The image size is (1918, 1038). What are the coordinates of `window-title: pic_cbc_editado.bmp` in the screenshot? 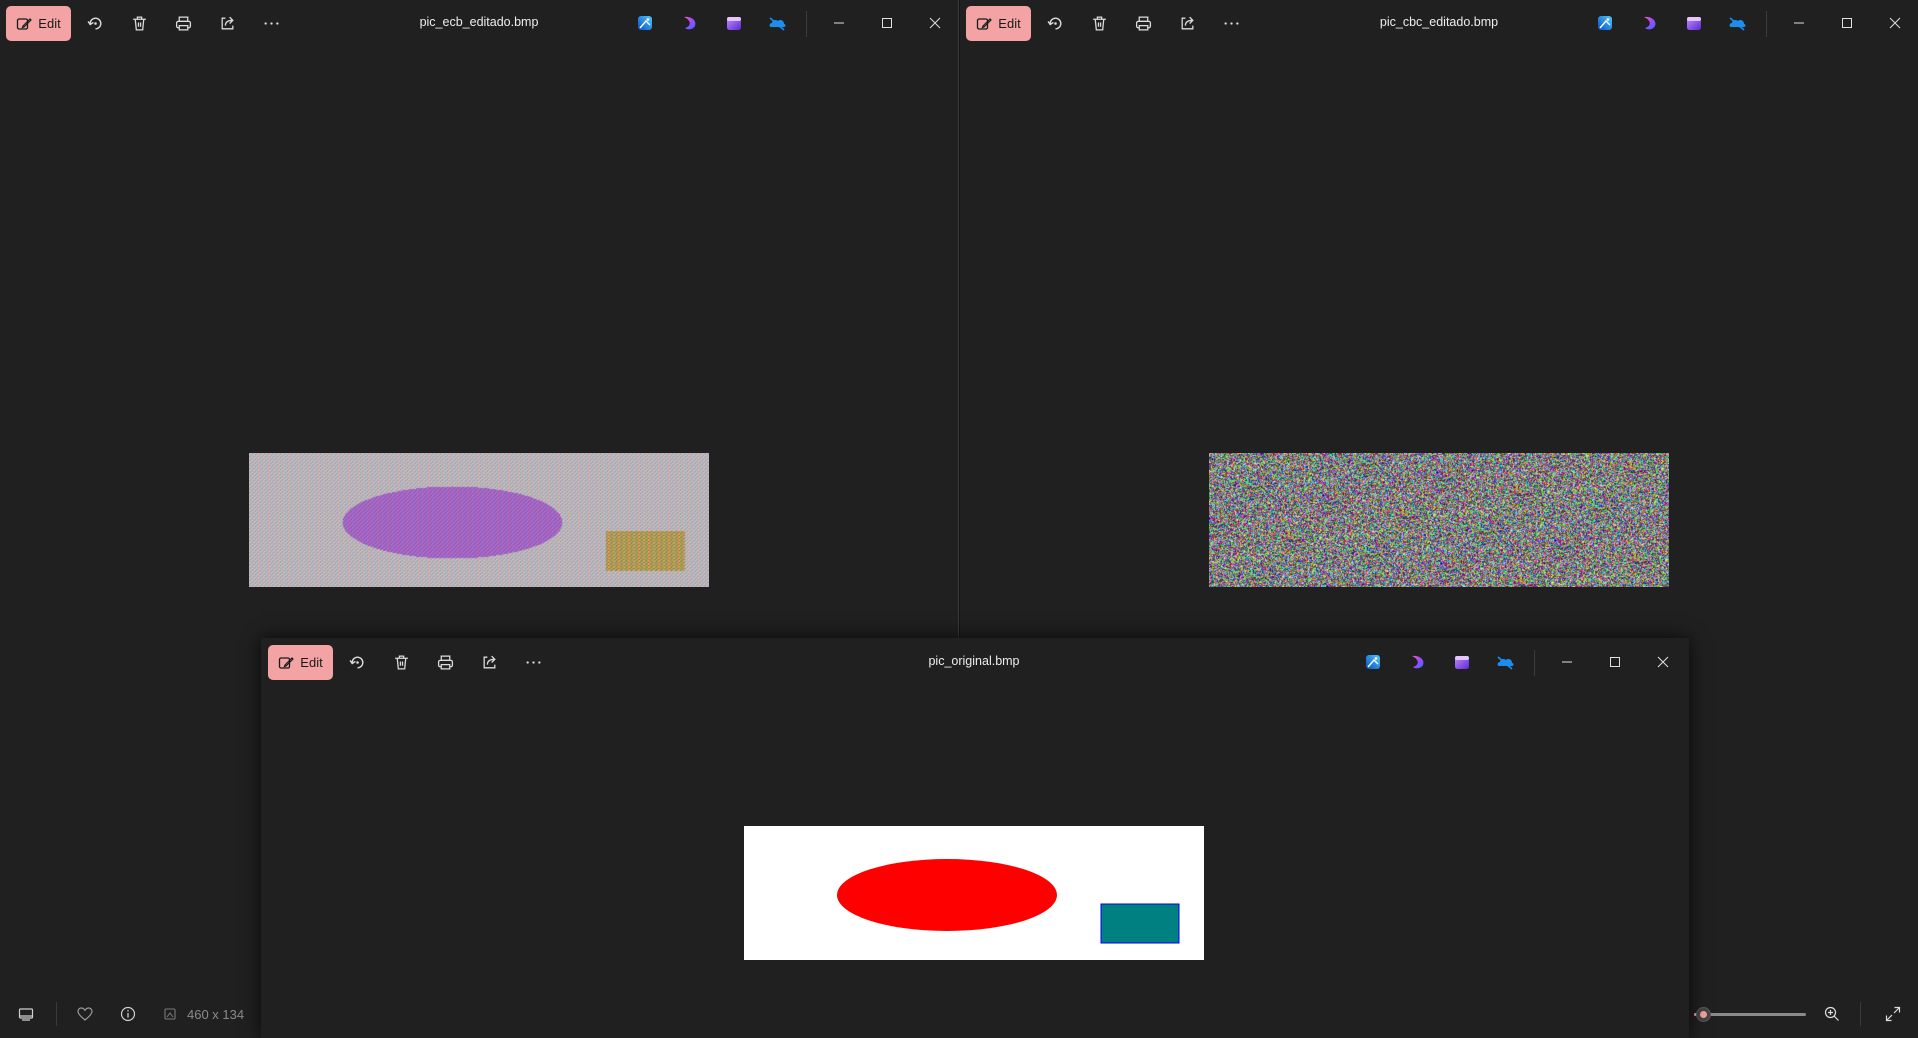 It's located at (1439, 22).